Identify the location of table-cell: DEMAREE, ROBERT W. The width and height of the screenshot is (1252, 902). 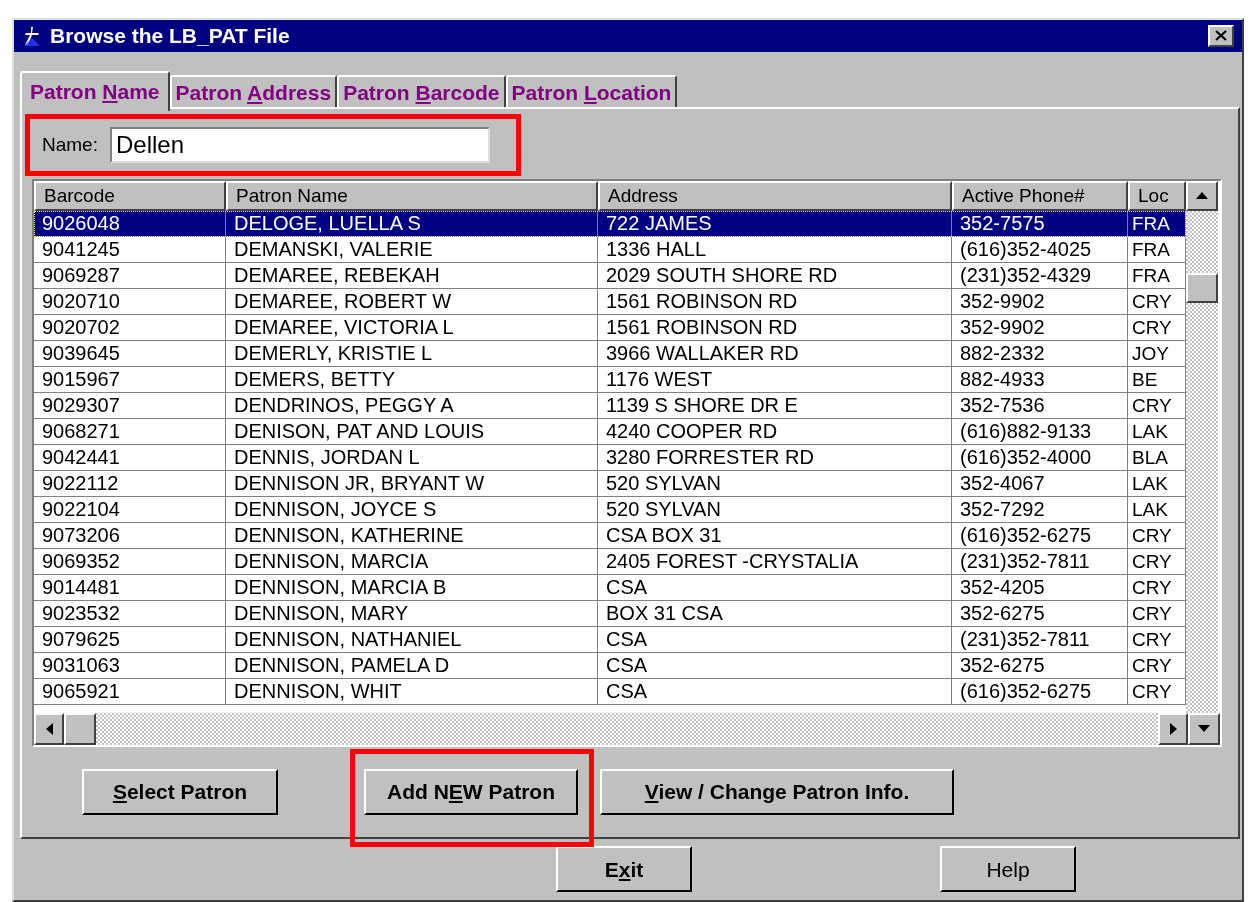
(412, 301).